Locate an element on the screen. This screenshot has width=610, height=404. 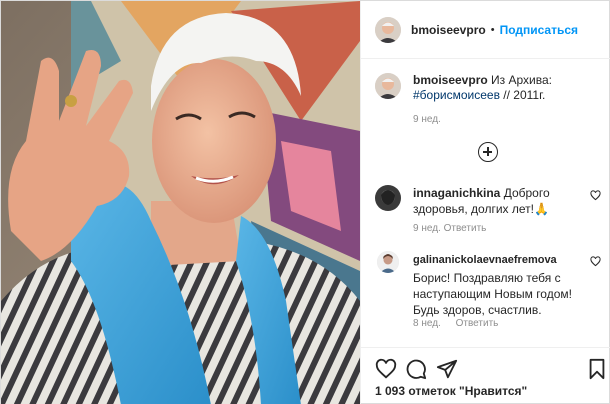
comment-meta: 9 нед. Ответить is located at coordinates (449, 228).